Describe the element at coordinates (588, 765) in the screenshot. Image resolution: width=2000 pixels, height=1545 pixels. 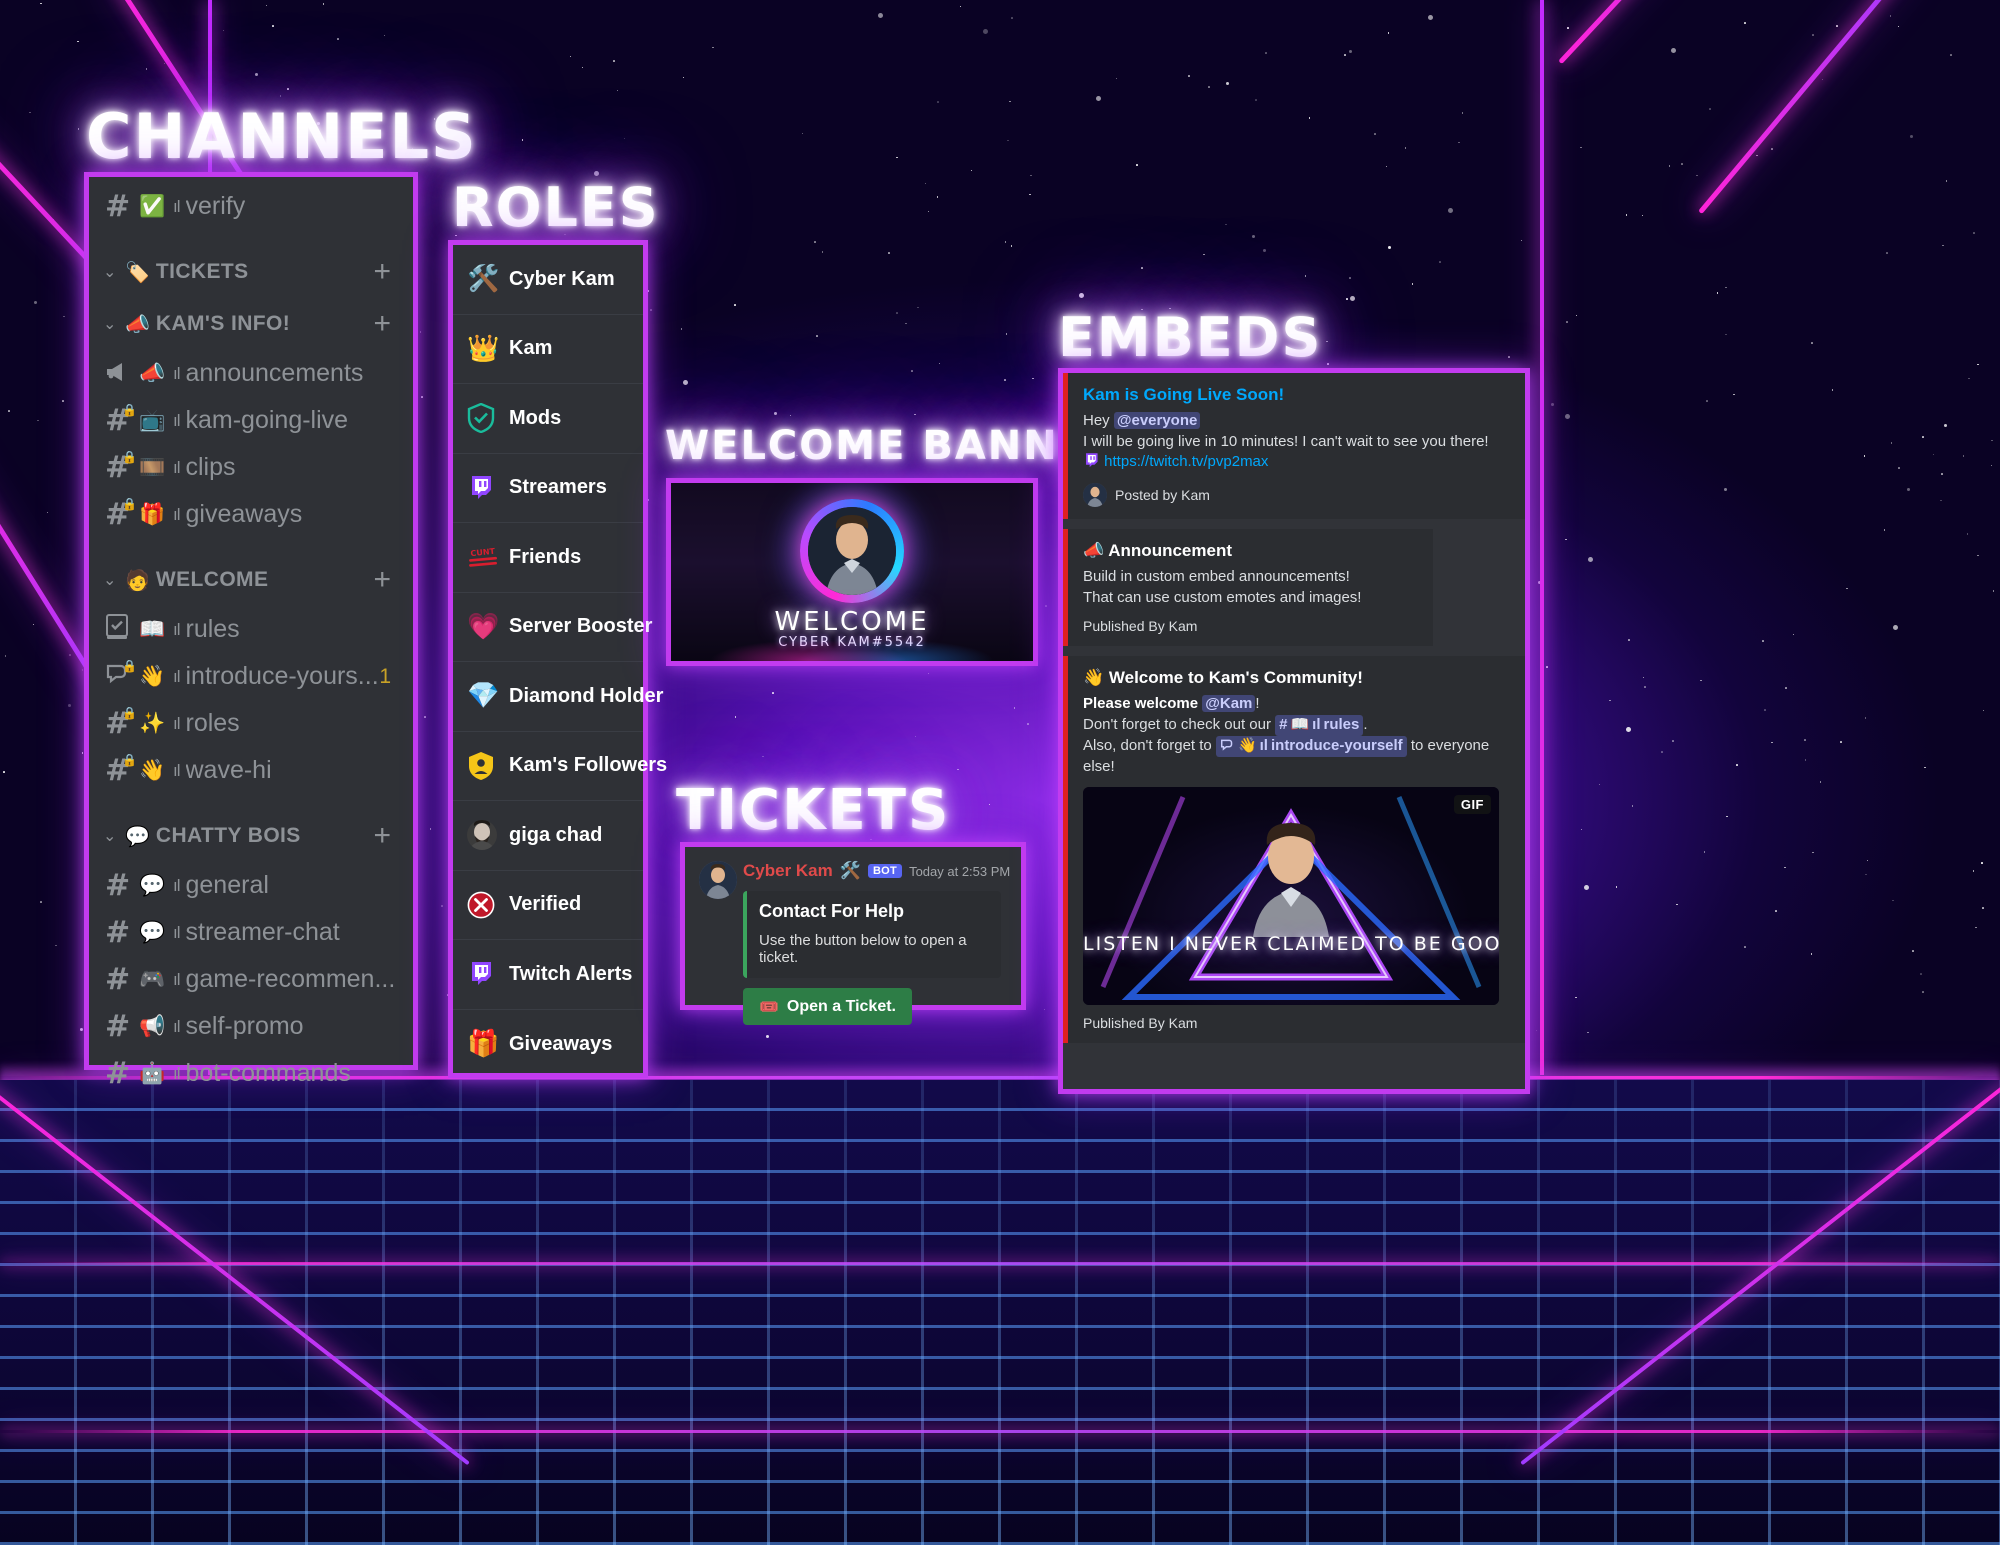
I see `role-name: Kam's Followers` at that location.